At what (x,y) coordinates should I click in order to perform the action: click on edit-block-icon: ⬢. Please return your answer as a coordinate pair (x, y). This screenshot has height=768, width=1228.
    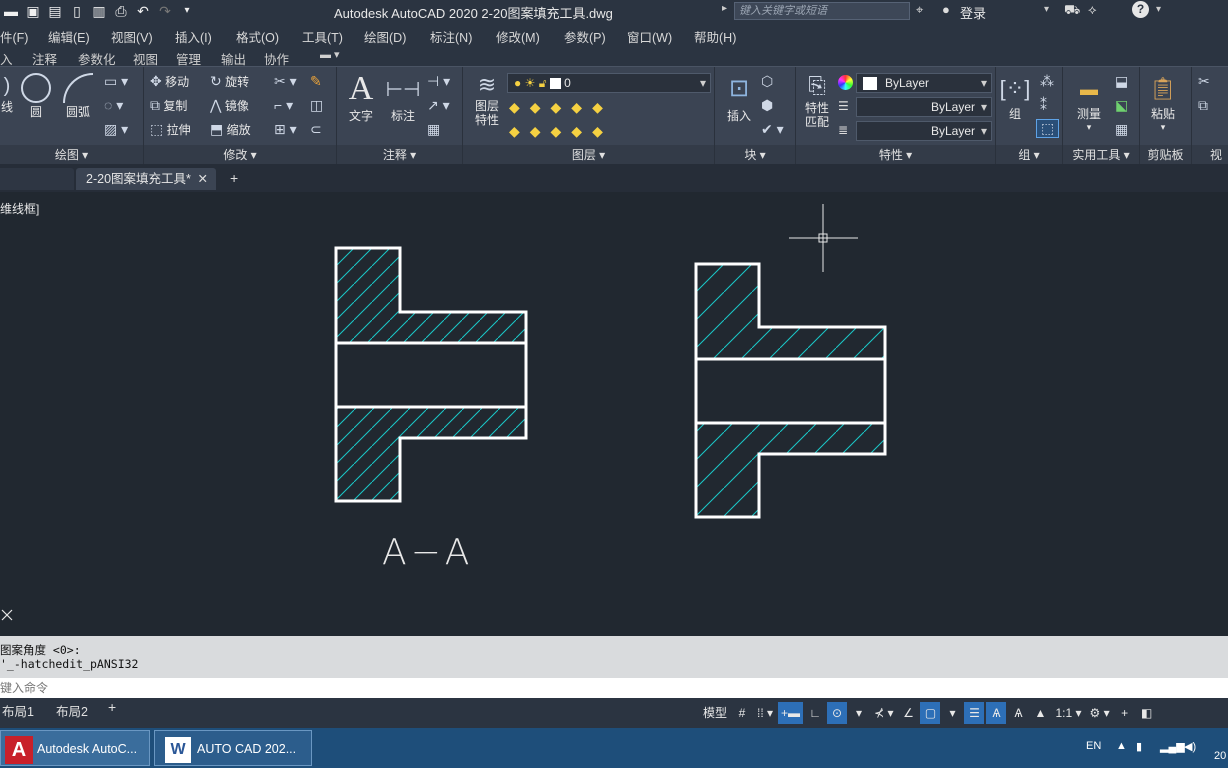
    Looking at the image, I should click on (767, 105).